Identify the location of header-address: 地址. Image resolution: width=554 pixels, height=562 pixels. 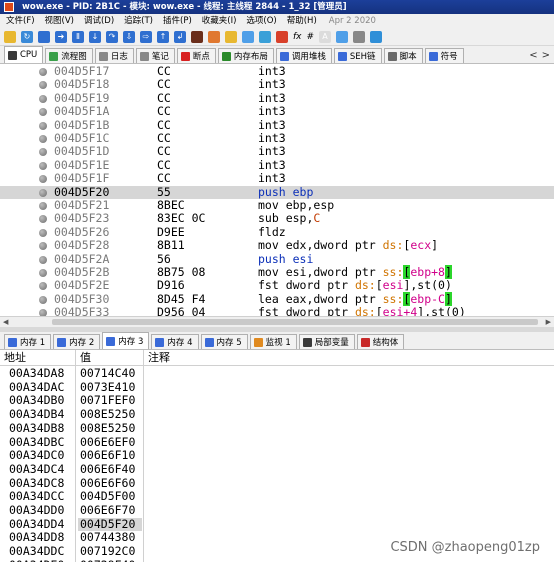
(38, 358).